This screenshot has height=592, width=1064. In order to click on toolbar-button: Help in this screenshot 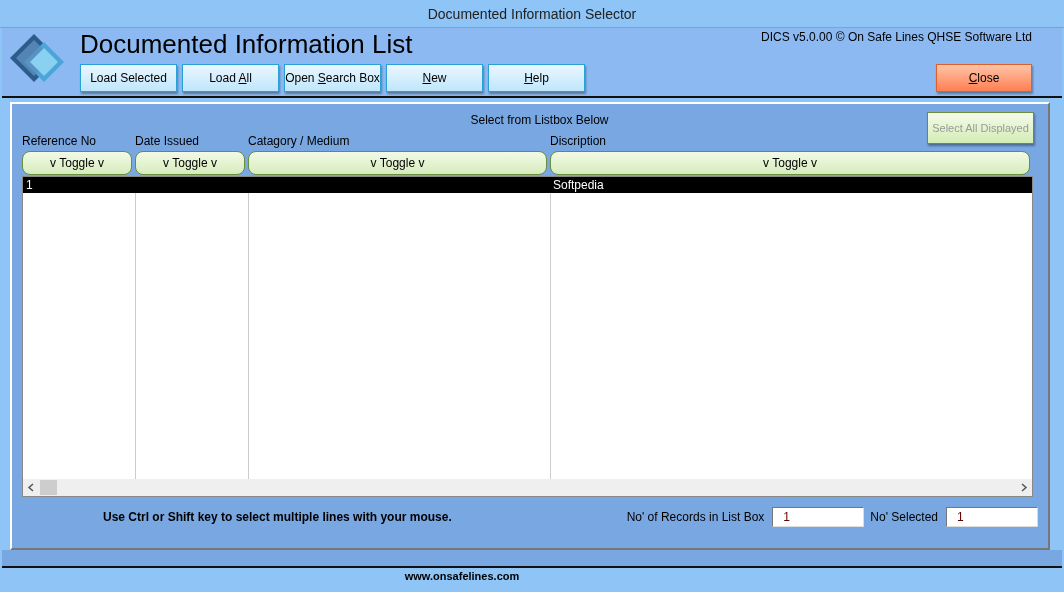, I will do `click(536, 78)`.